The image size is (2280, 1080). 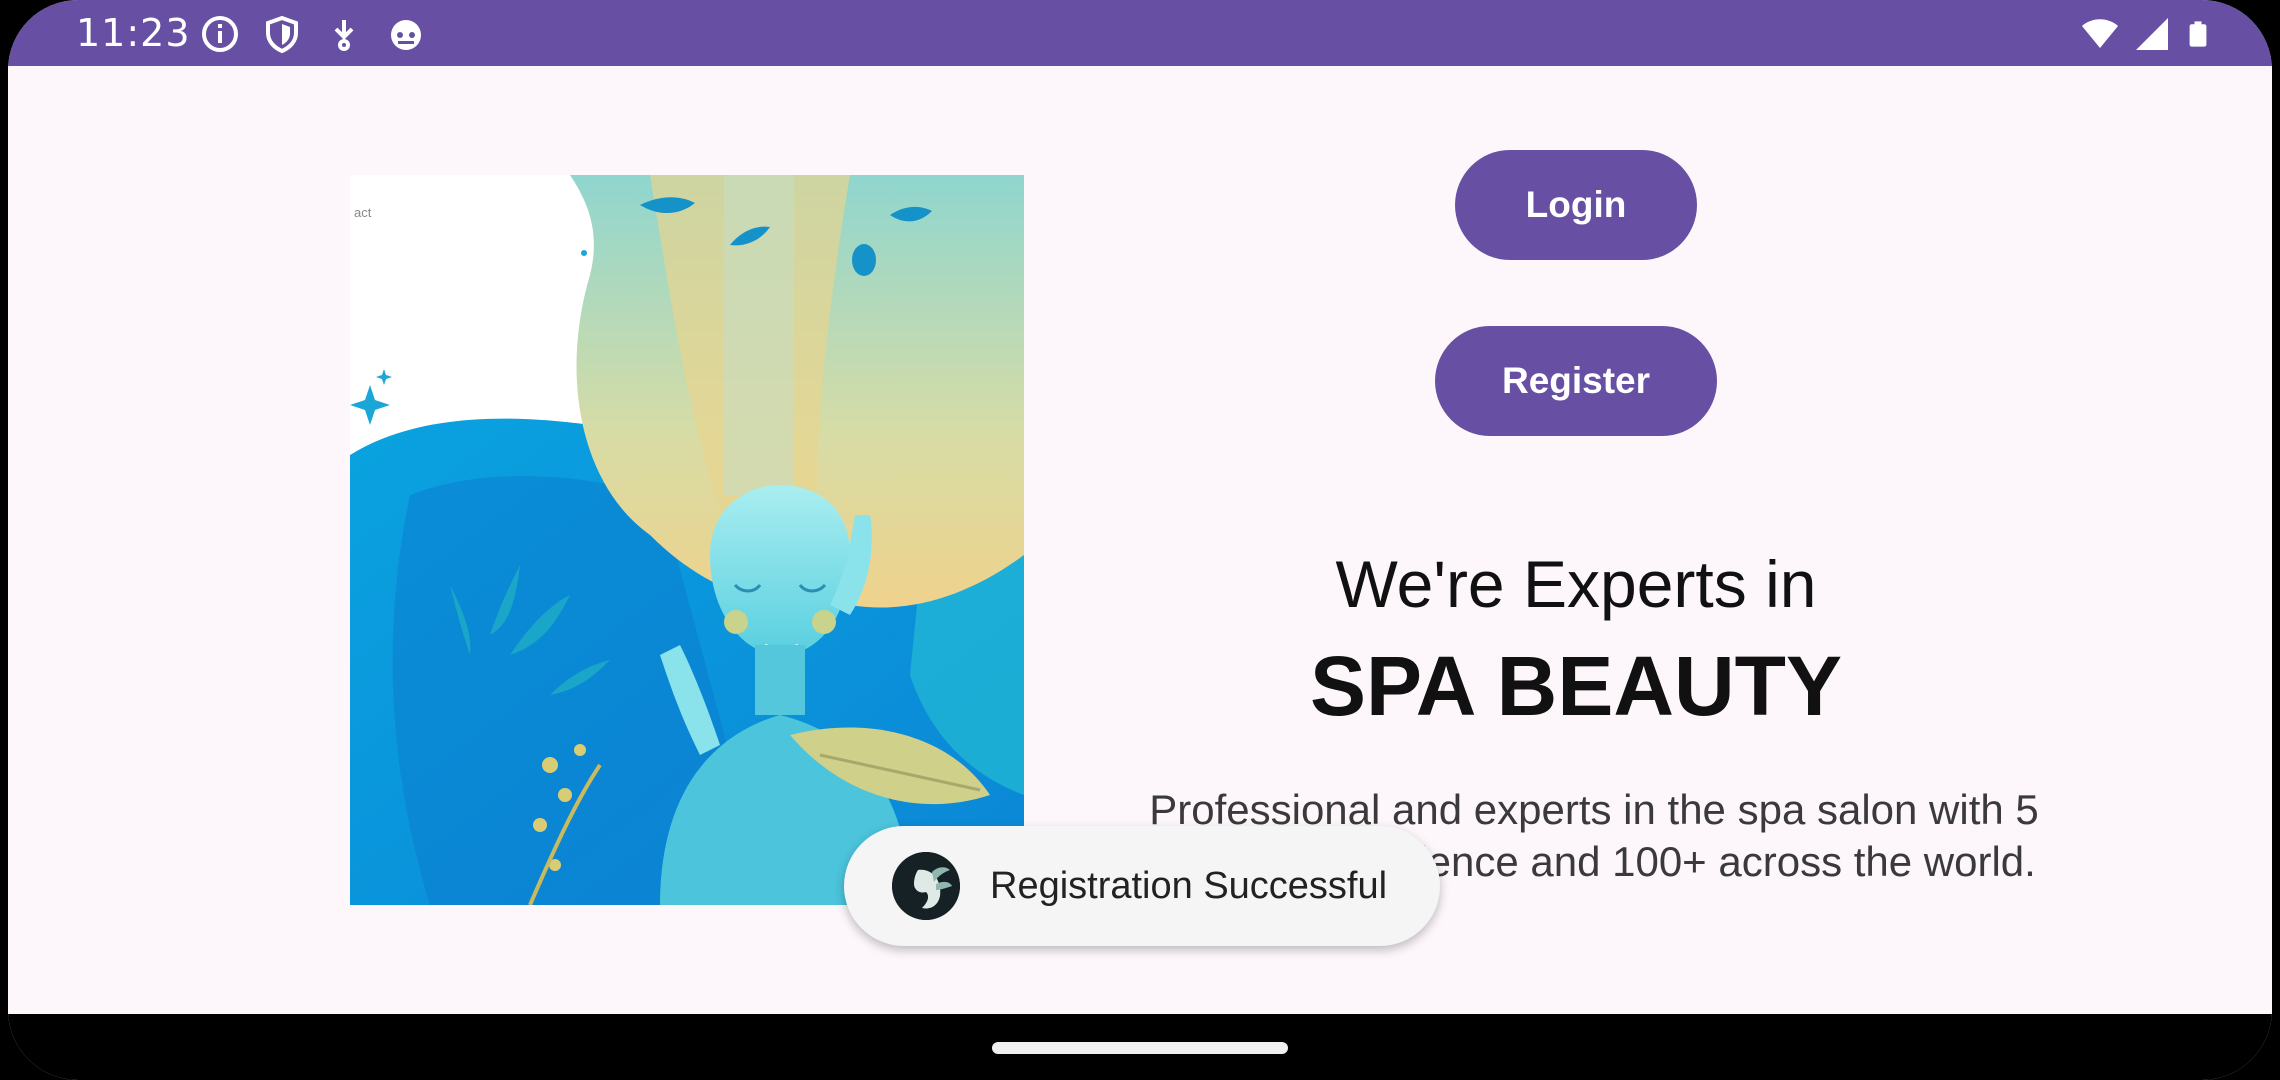 What do you see at coordinates (926, 886) in the screenshot?
I see `spa-logo-icon` at bounding box center [926, 886].